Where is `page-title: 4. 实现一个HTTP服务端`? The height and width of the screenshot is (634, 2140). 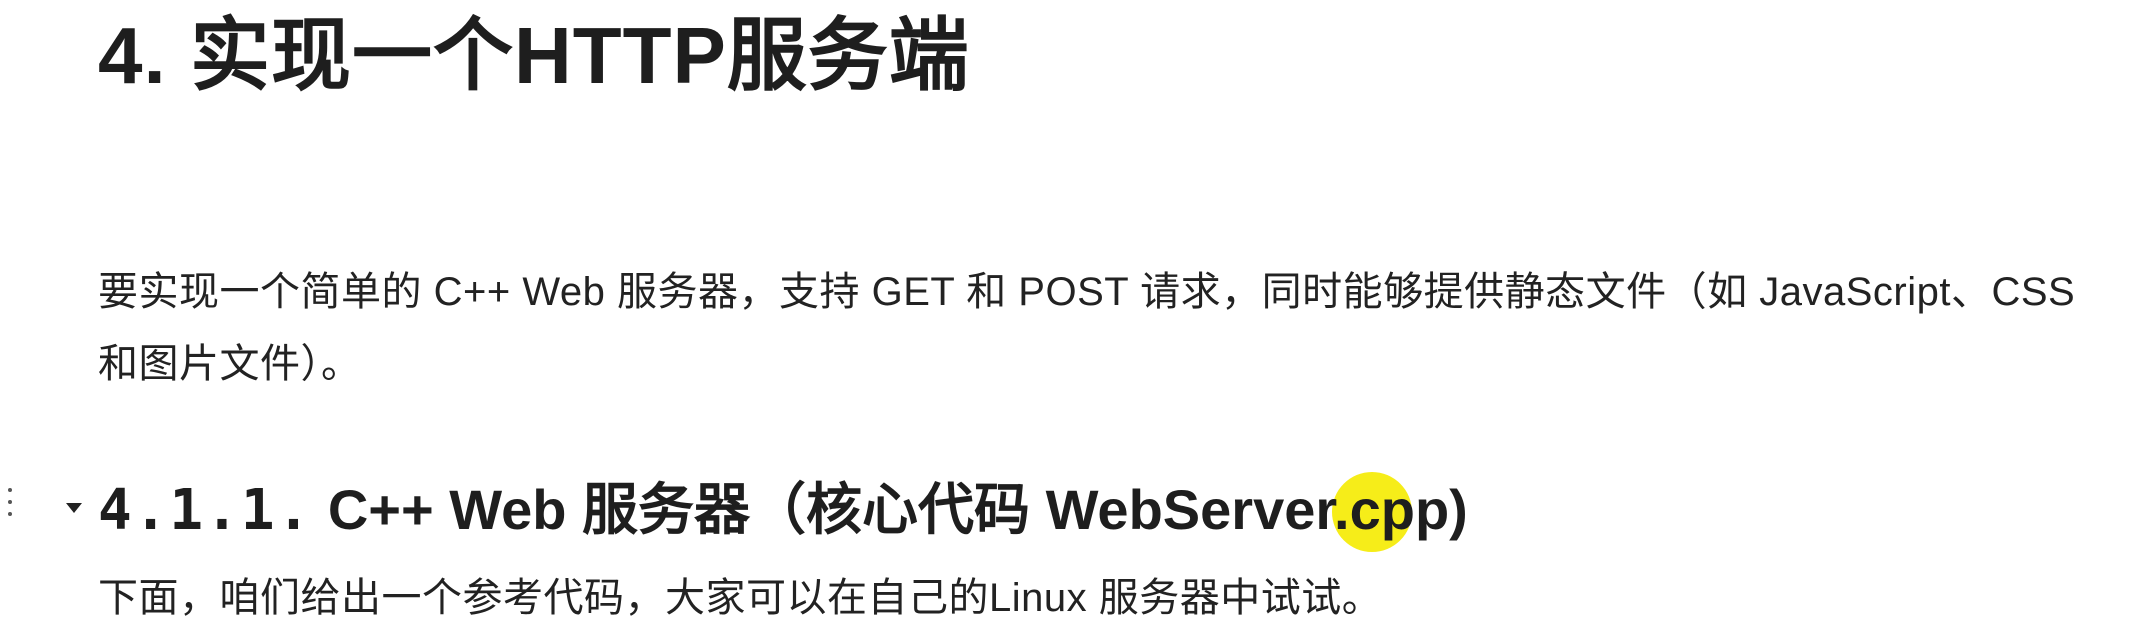
page-title: 4. 实现一个HTTP服务端 is located at coordinates (534, 55).